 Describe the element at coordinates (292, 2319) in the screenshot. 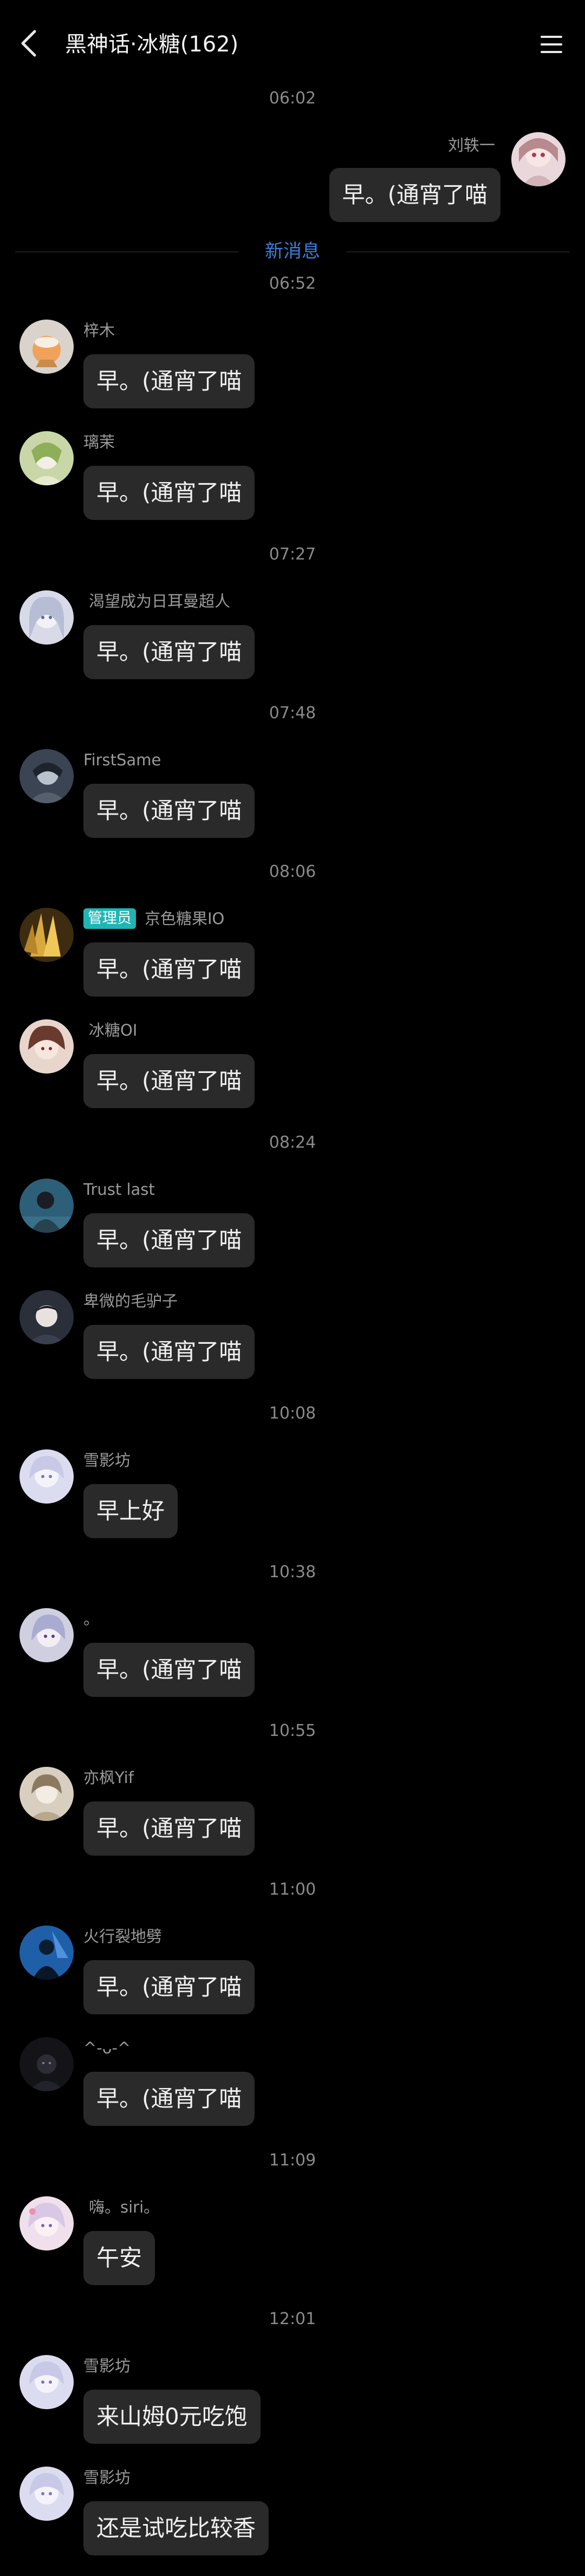

I see `timestamp: 12:01` at that location.